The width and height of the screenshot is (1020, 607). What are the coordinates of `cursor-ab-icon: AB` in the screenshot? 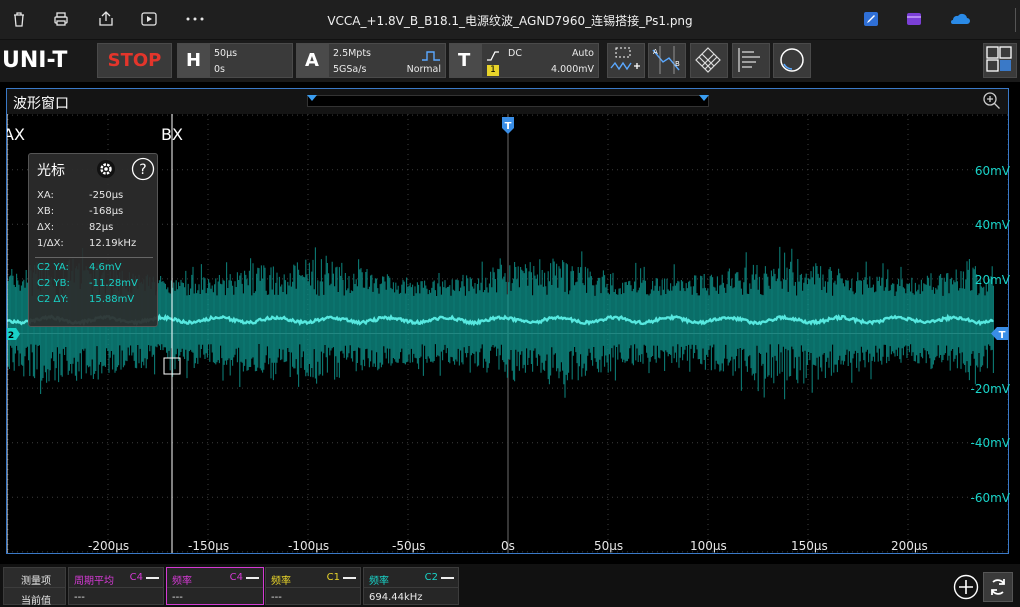 It's located at (666, 60).